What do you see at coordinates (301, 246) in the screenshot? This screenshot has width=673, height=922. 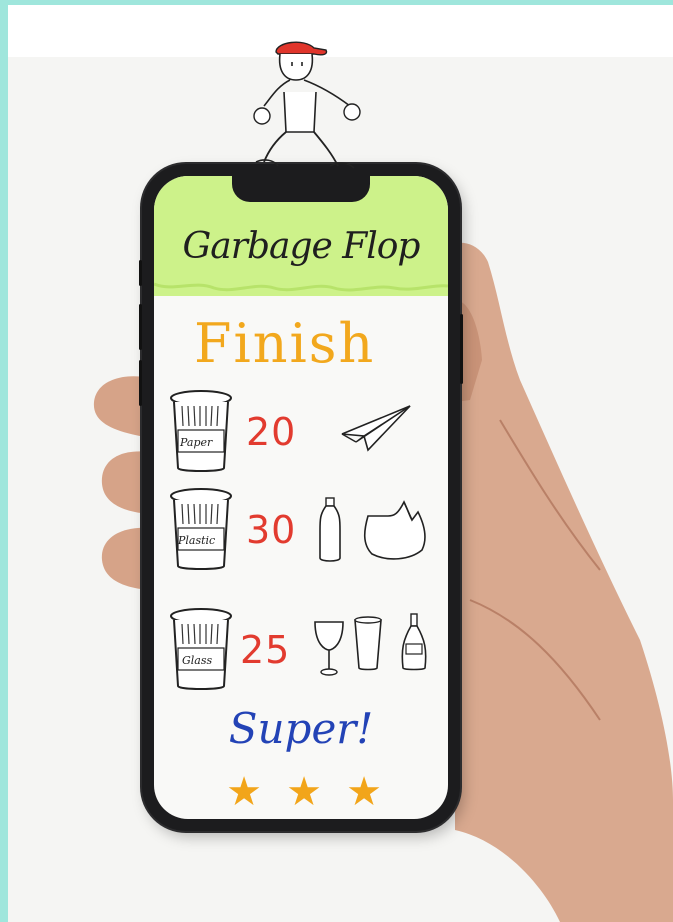 I see `app-title: Garbage Flop` at bounding box center [301, 246].